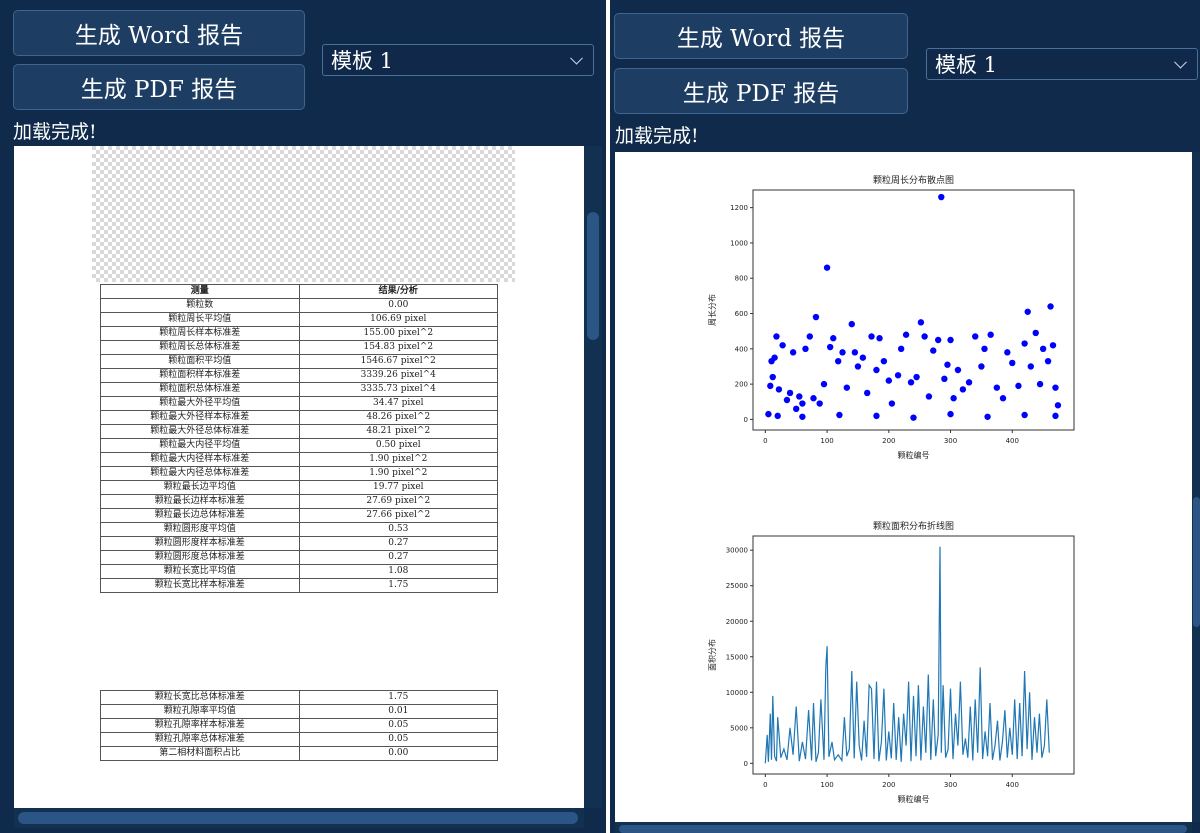 This screenshot has height=833, width=1200. I want to click on table-row: 颗粒最大外径平均值 34.47 pixel, so click(299, 403).